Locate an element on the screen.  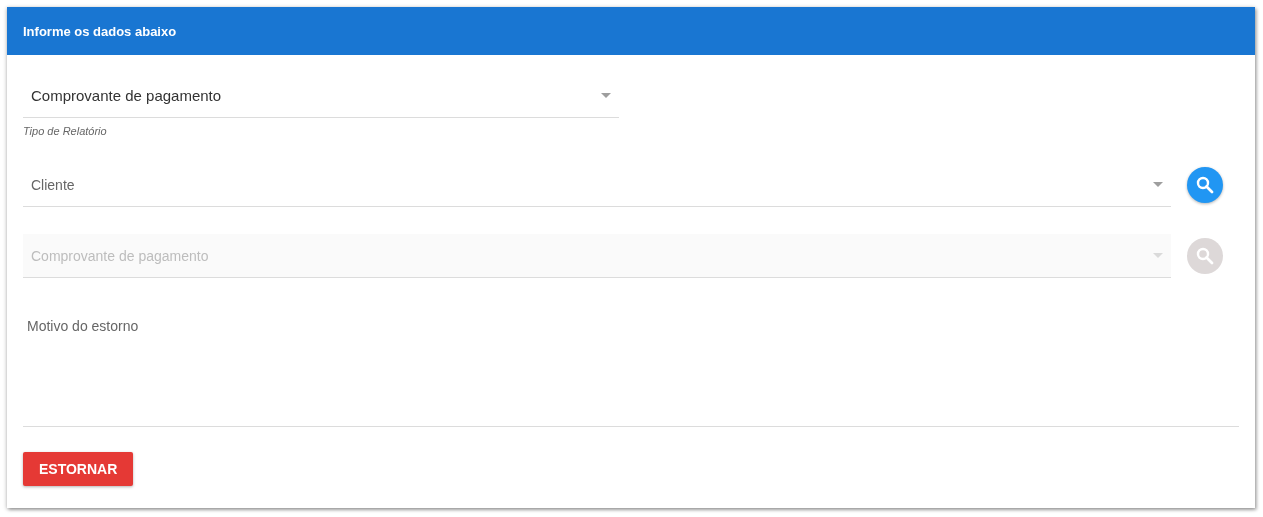
reverse-button: ESTORNAR is located at coordinates (78, 469).